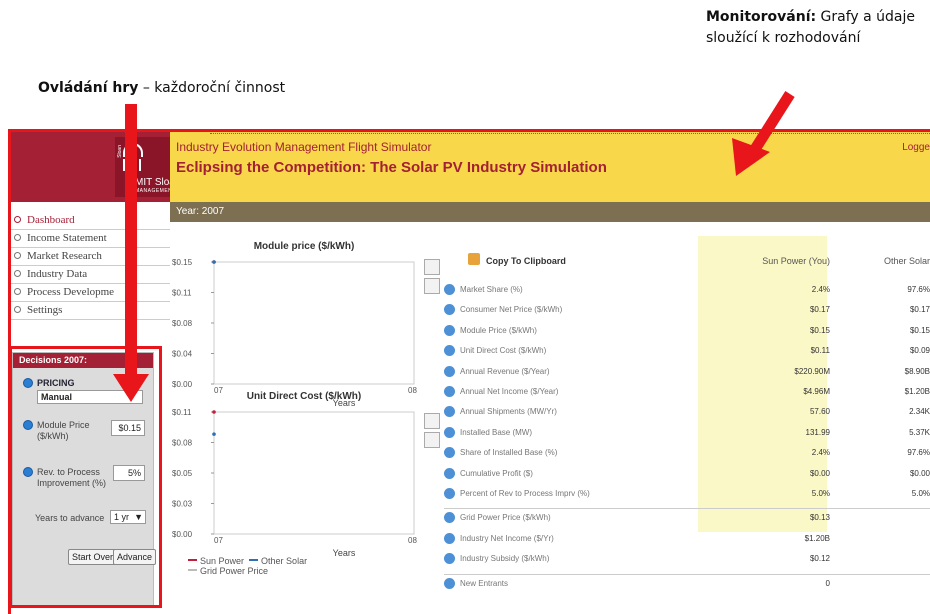 The width and height of the screenshot is (930, 614). What do you see at coordinates (761, 17) in the screenshot?
I see `annotation-right-bold: Monitorování:` at bounding box center [761, 17].